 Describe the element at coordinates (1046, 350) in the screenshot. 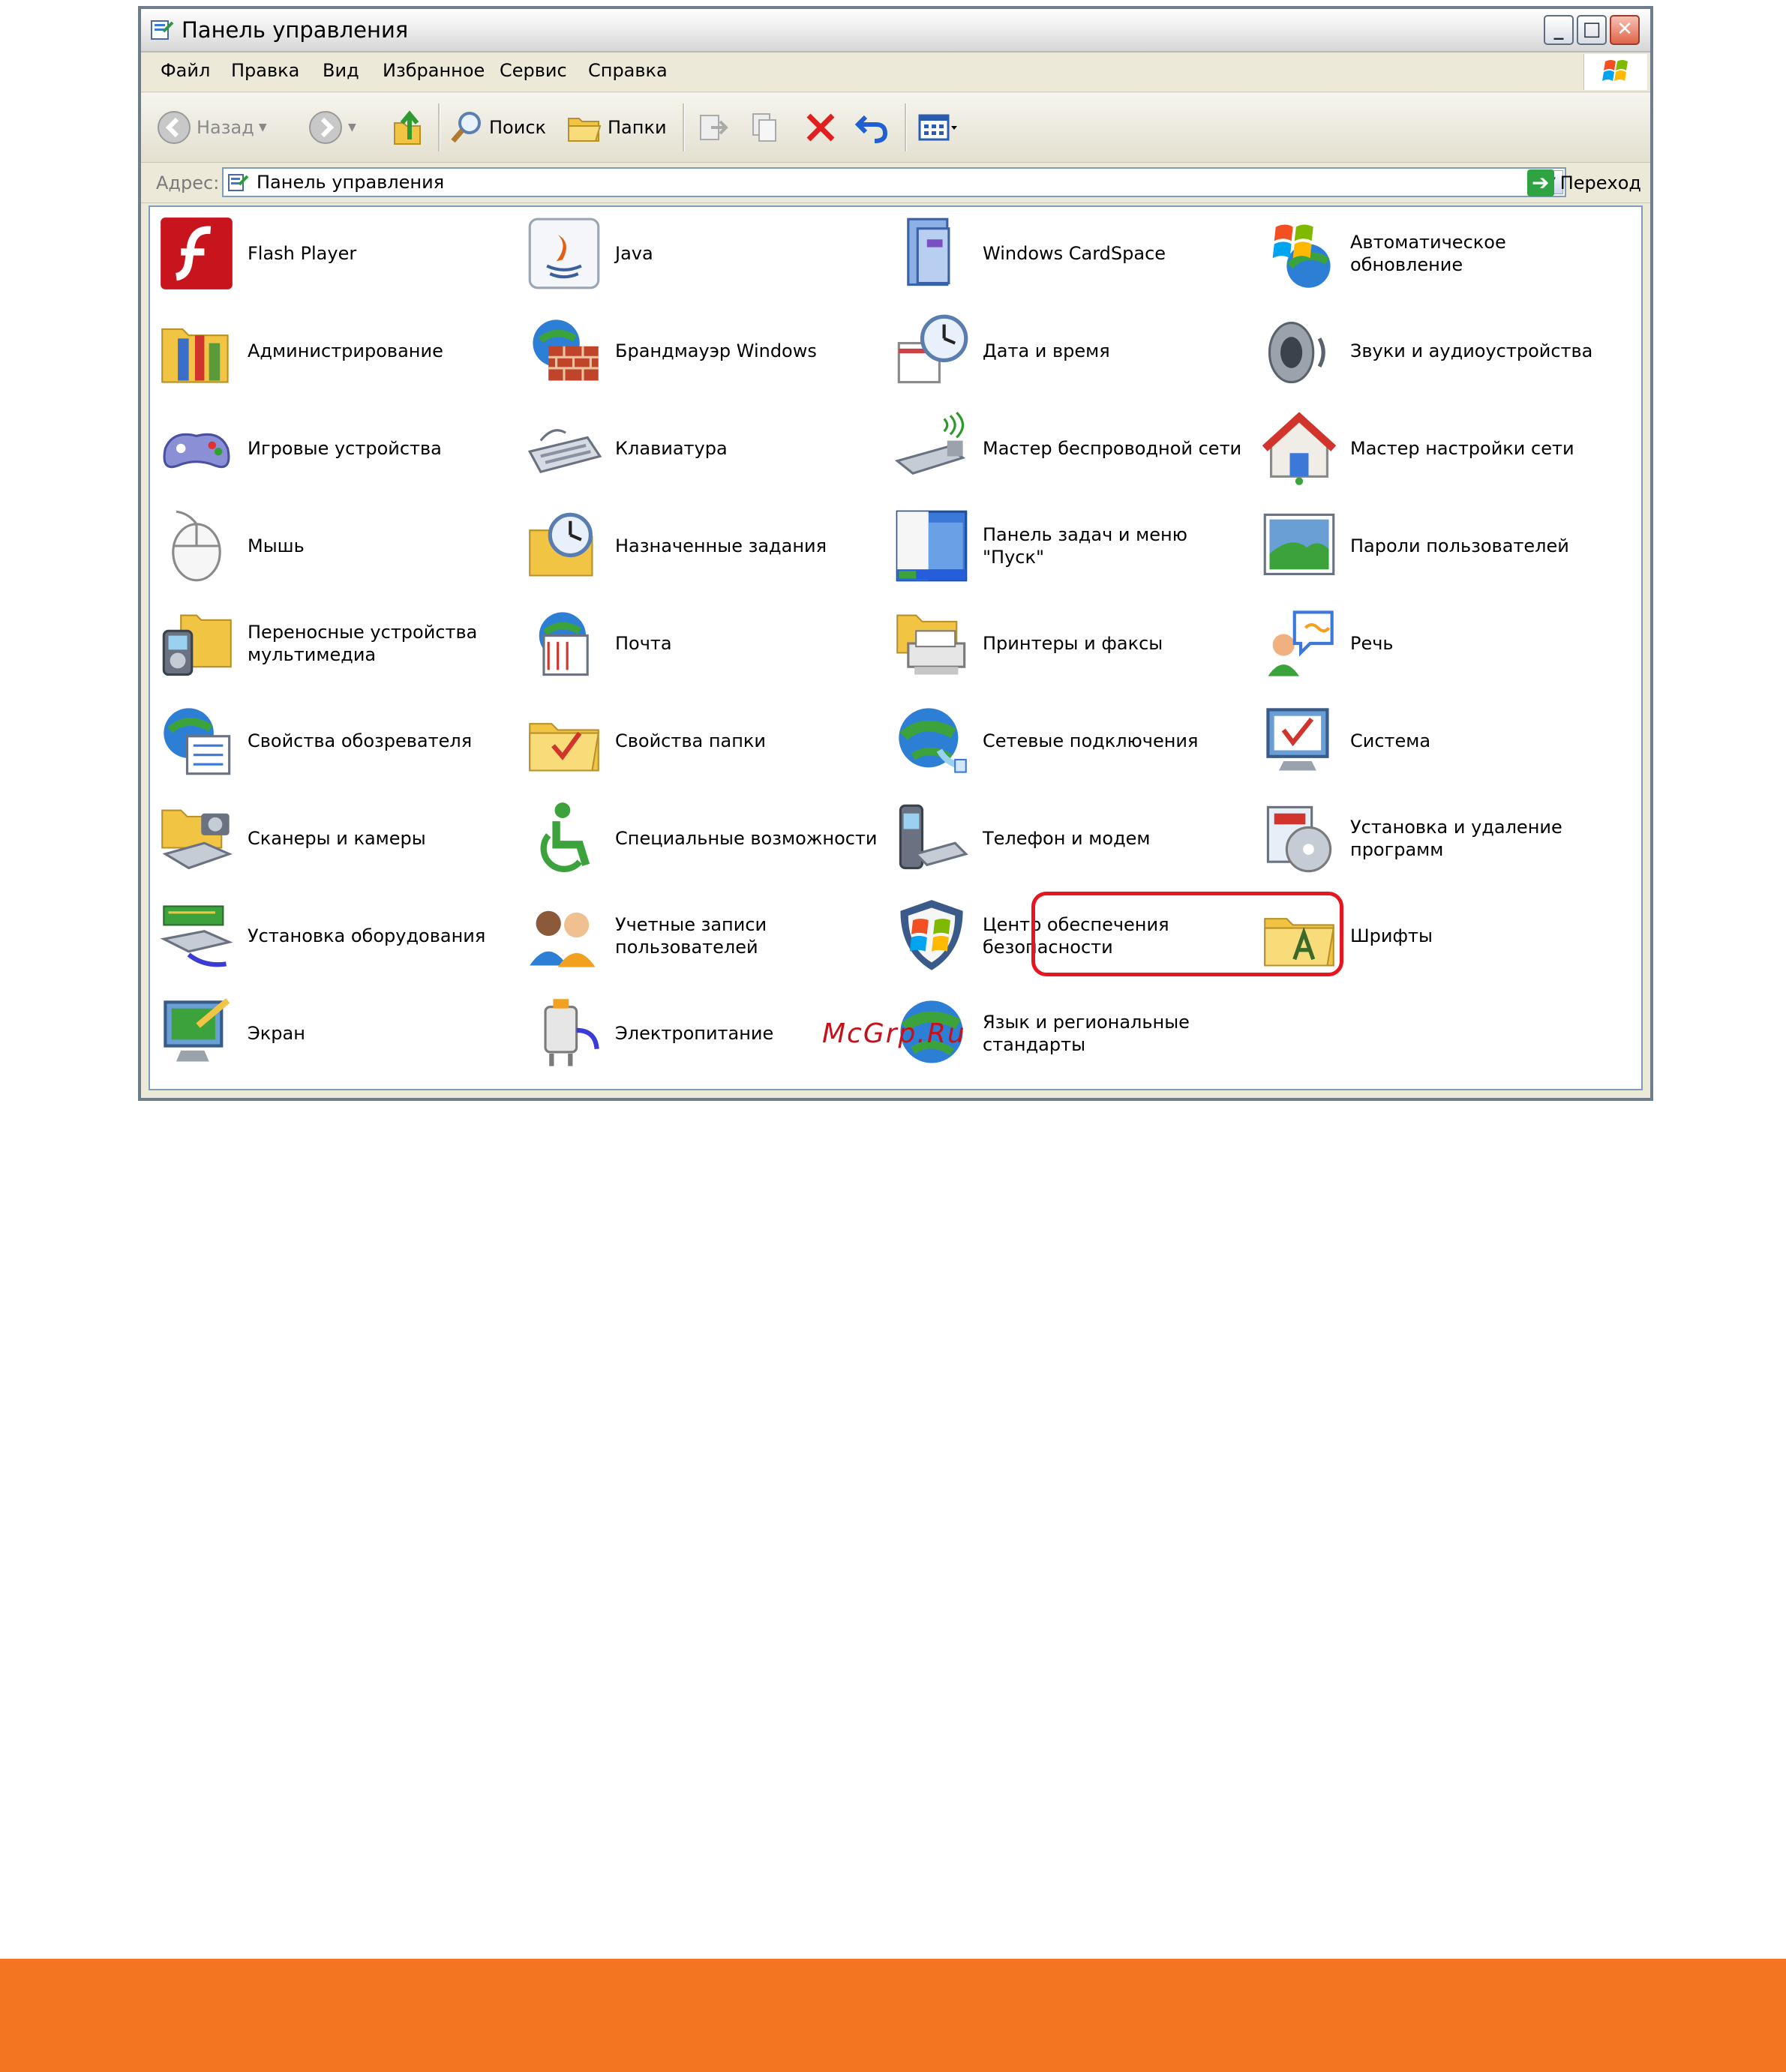

I see `item-label: Дата и время` at that location.